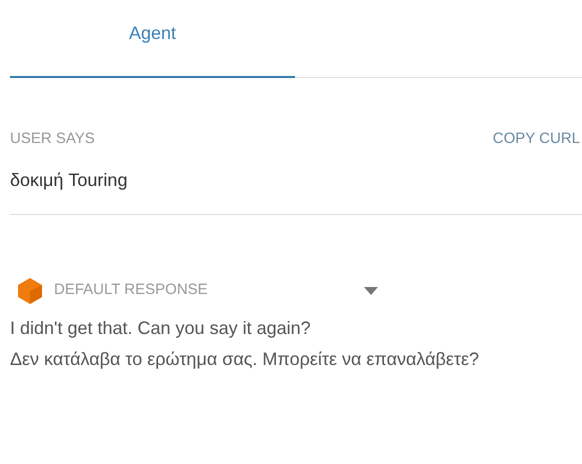  What do you see at coordinates (131, 290) in the screenshot?
I see `section-label: DEFAULT RESPONSE` at bounding box center [131, 290].